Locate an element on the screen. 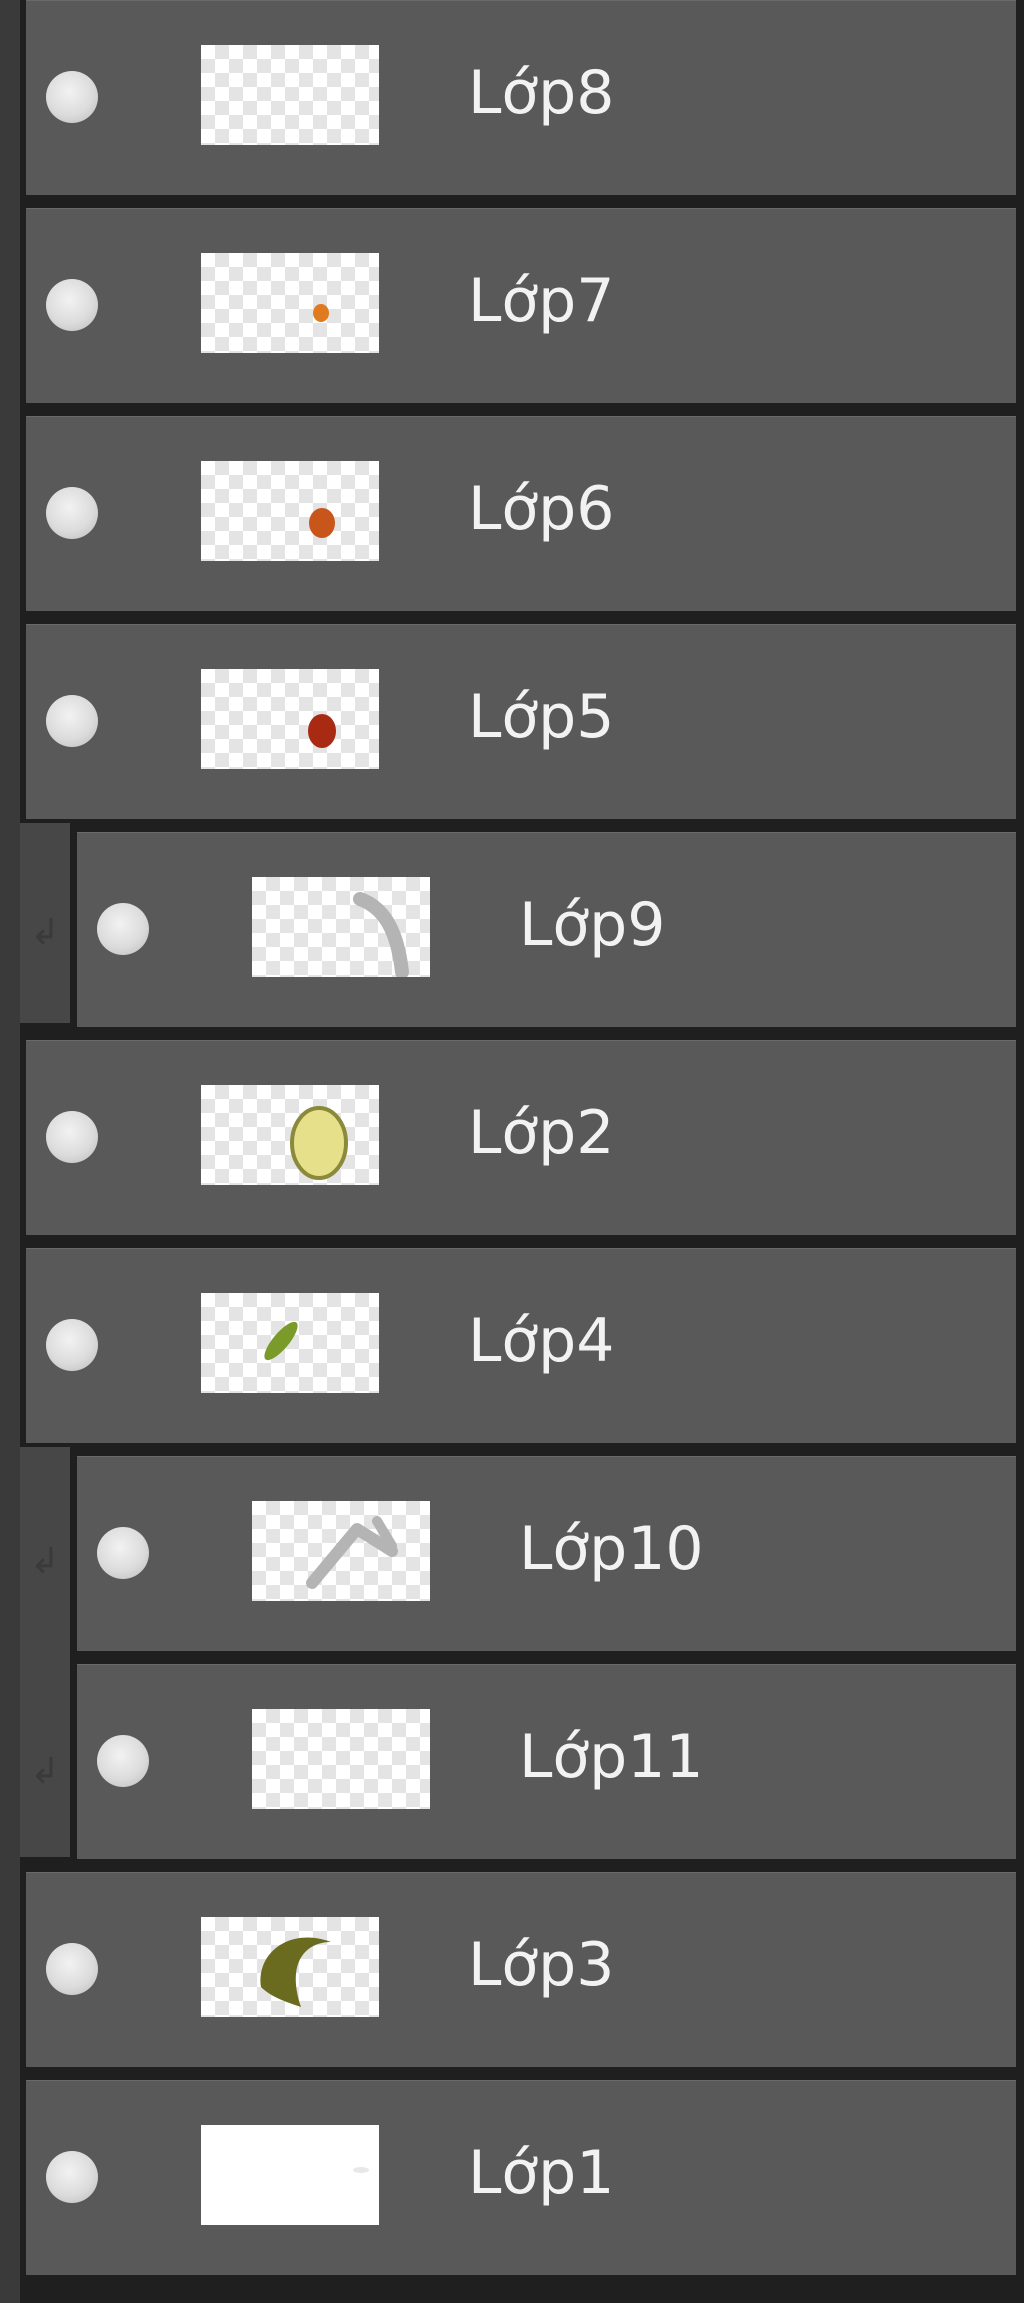 The image size is (1024, 2303). layer-row: Lớp11 is located at coordinates (546, 1761).